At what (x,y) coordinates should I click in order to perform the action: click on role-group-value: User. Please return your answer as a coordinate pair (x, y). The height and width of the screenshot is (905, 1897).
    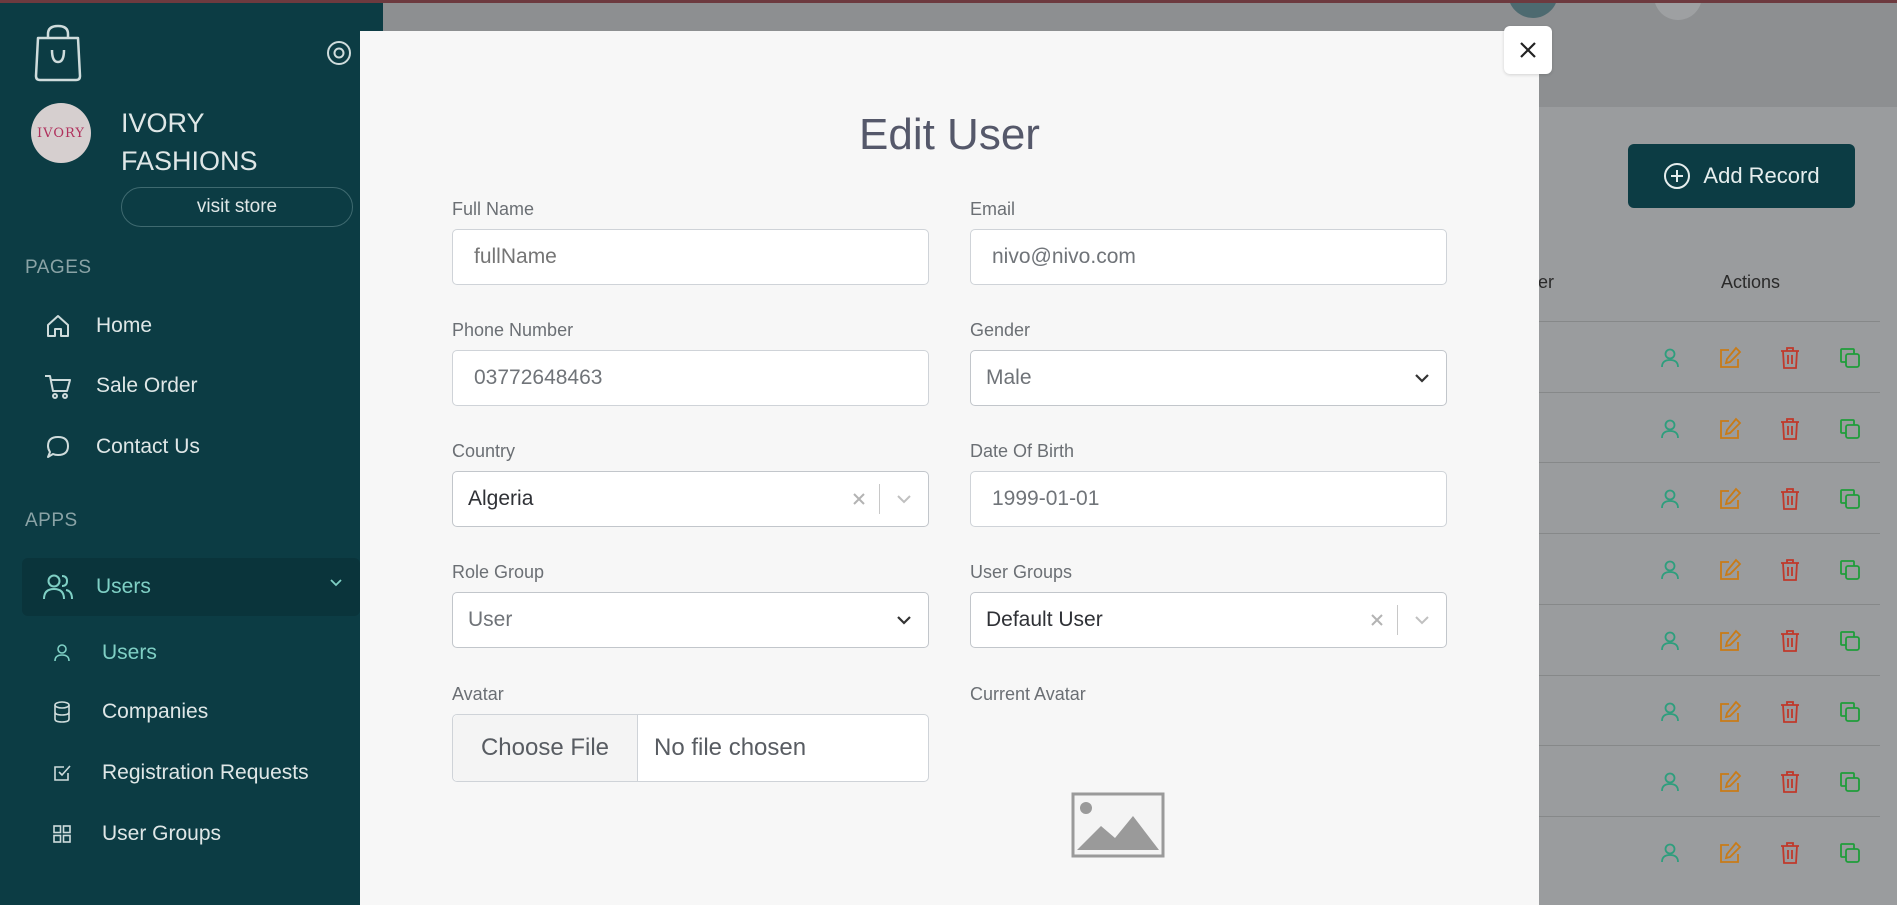
    Looking at the image, I should click on (490, 619).